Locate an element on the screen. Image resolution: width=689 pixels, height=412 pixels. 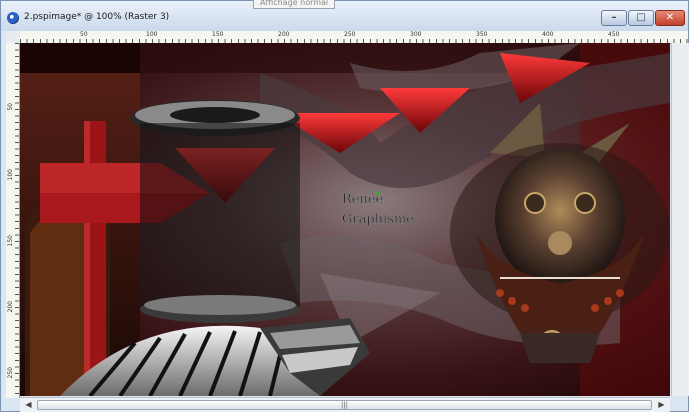
ruler-top-label: 350 is located at coordinates (482, 34).